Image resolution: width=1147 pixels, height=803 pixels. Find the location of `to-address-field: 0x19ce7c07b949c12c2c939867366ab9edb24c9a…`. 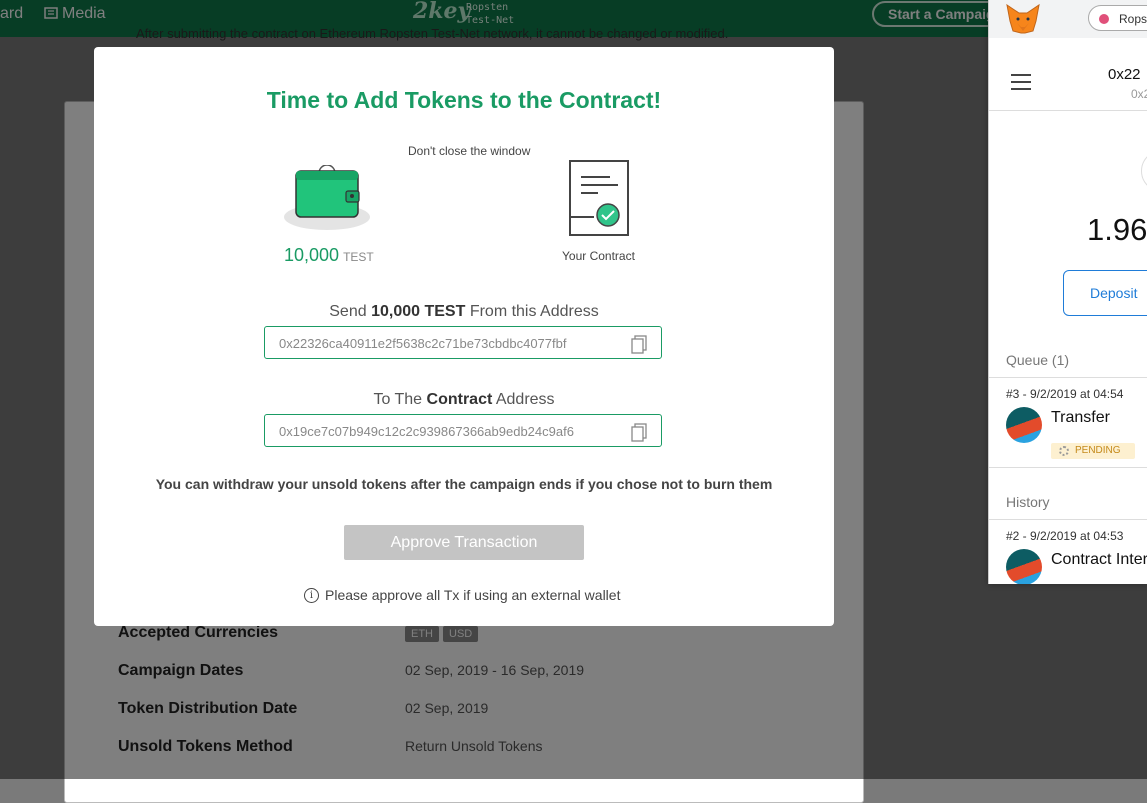

to-address-field: 0x19ce7c07b949c12c2c939867366ab9edb24c9a… is located at coordinates (463, 430).